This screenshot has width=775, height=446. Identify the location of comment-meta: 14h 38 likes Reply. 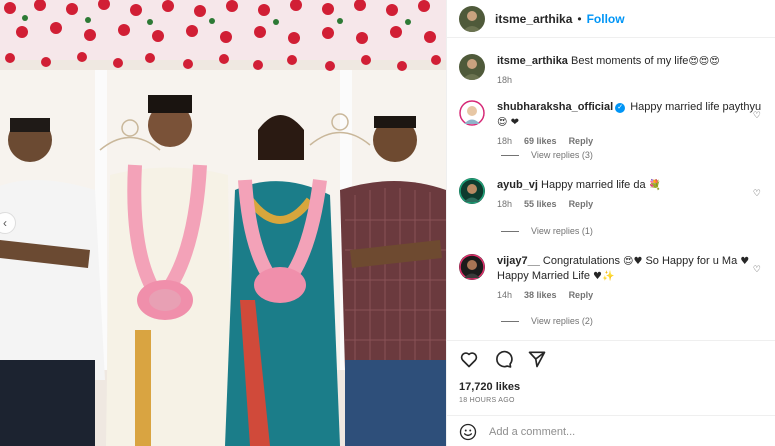
(625, 295).